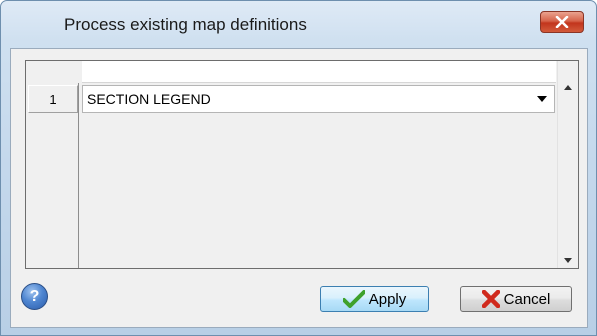 This screenshot has height=336, width=597. What do you see at coordinates (185, 24) in the screenshot?
I see `dialog-title: Process existing map definitions` at bounding box center [185, 24].